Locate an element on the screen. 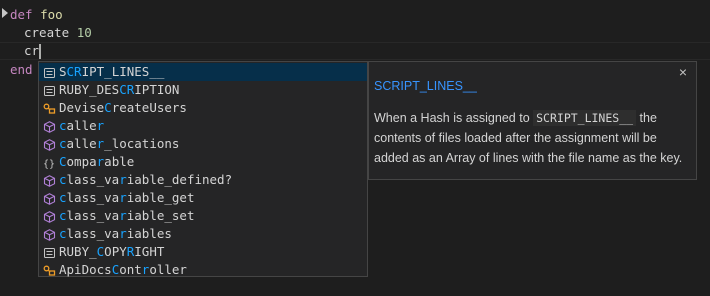 The image size is (710, 296). label-text: IPT_LINES__ is located at coordinates (123, 71).